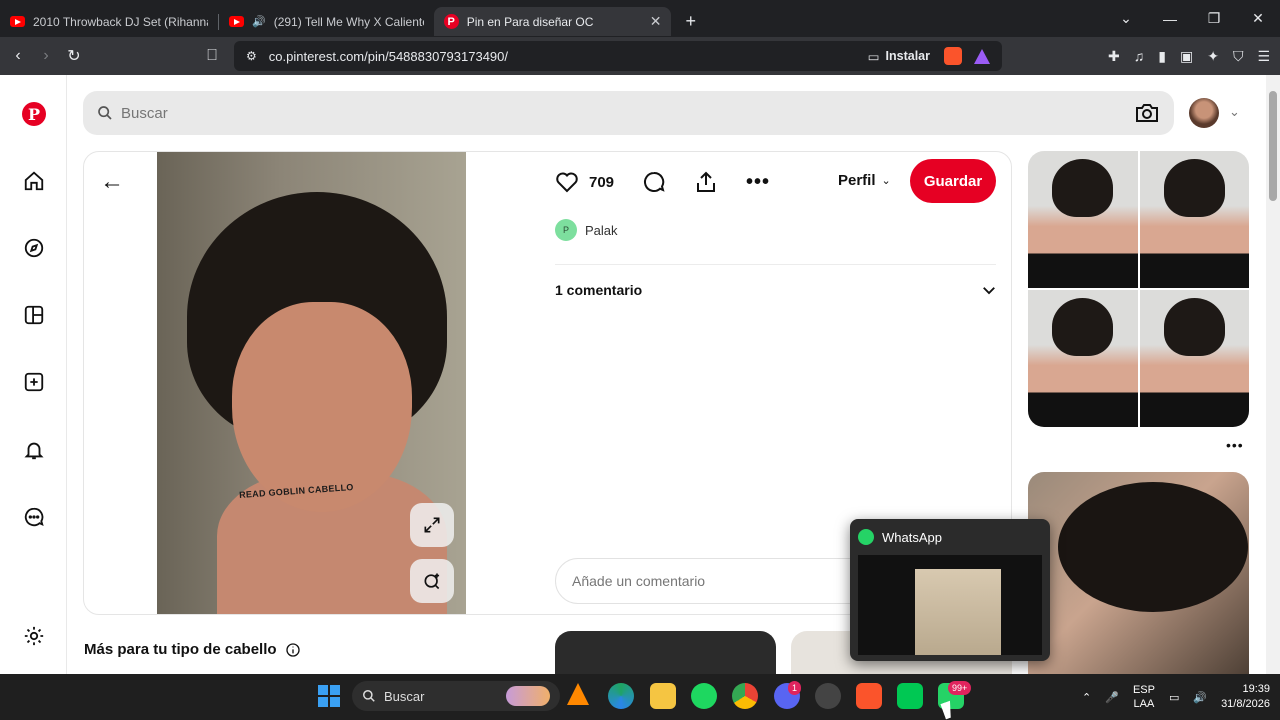  What do you see at coordinates (1144, 697) in the screenshot?
I see `language-indicator: ESP LAA` at bounding box center [1144, 697].